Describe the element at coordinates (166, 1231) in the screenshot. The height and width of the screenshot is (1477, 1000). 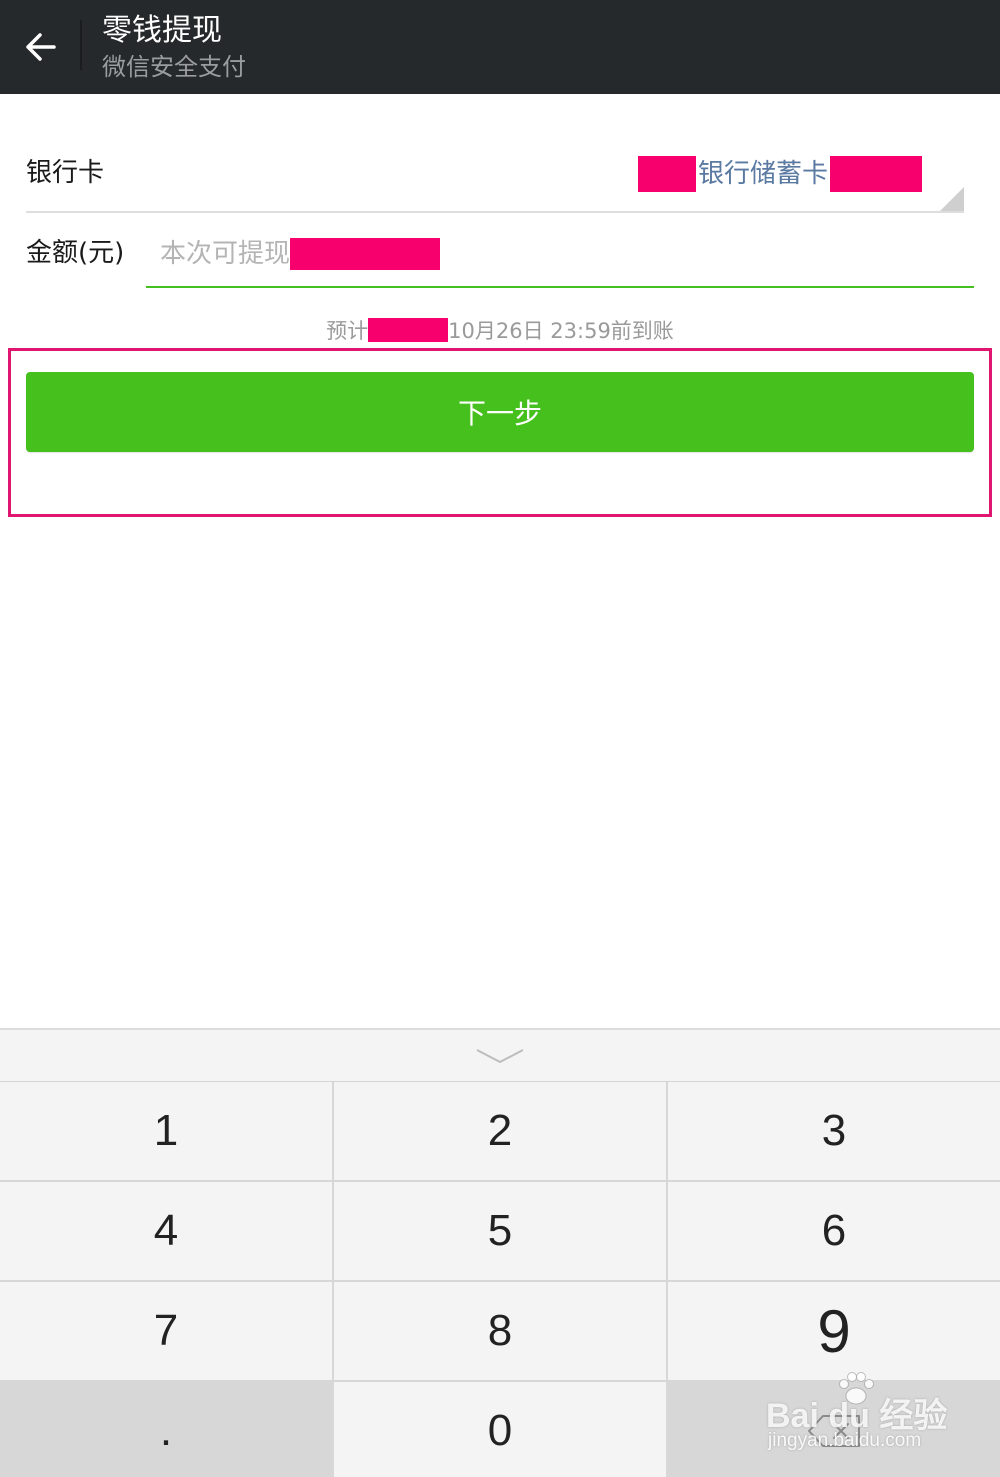
I see `key-4: 4` at that location.